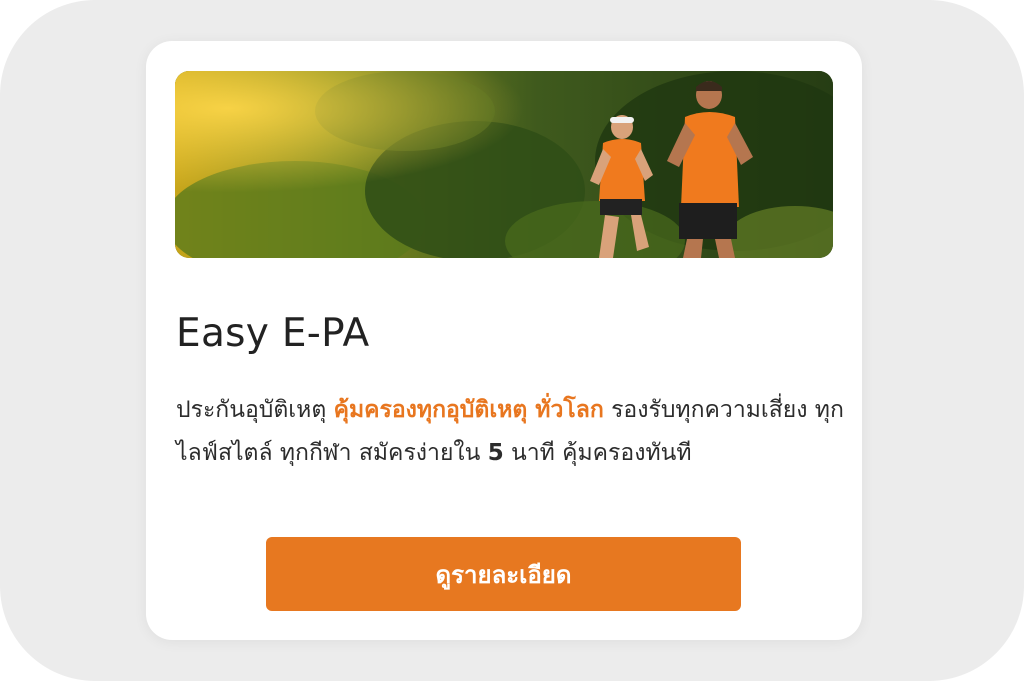 This screenshot has width=1024, height=681. I want to click on description-number: 5, so click(495, 453).